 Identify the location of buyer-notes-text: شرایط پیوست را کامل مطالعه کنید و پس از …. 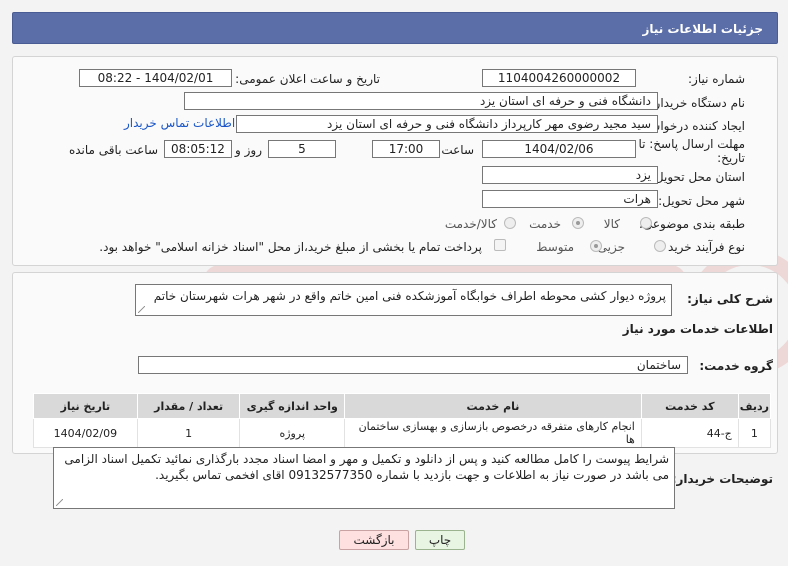
(366, 467).